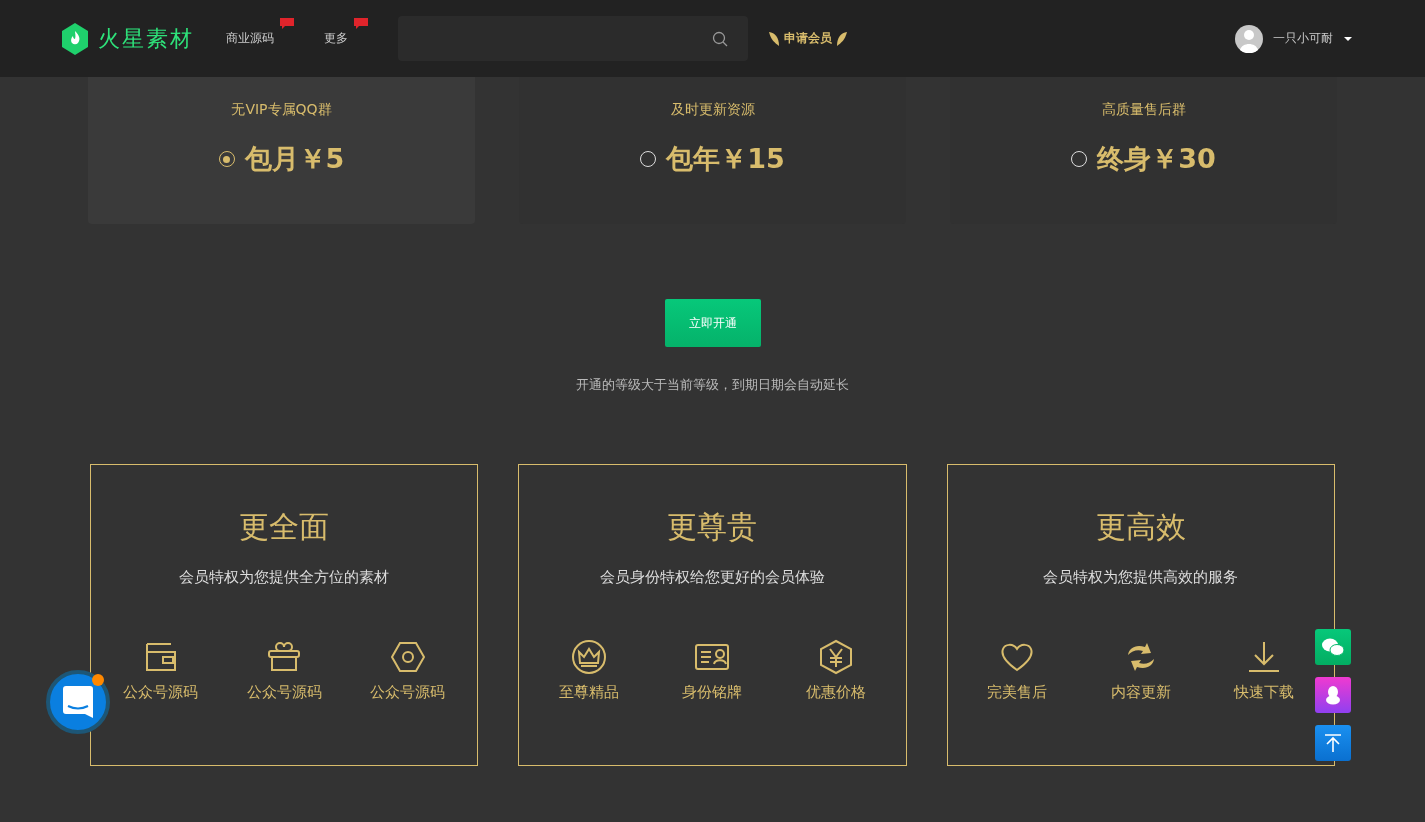 The width and height of the screenshot is (1425, 822). What do you see at coordinates (1143, 110) in the screenshot?
I see `plan-feature: 高质量售后群` at bounding box center [1143, 110].